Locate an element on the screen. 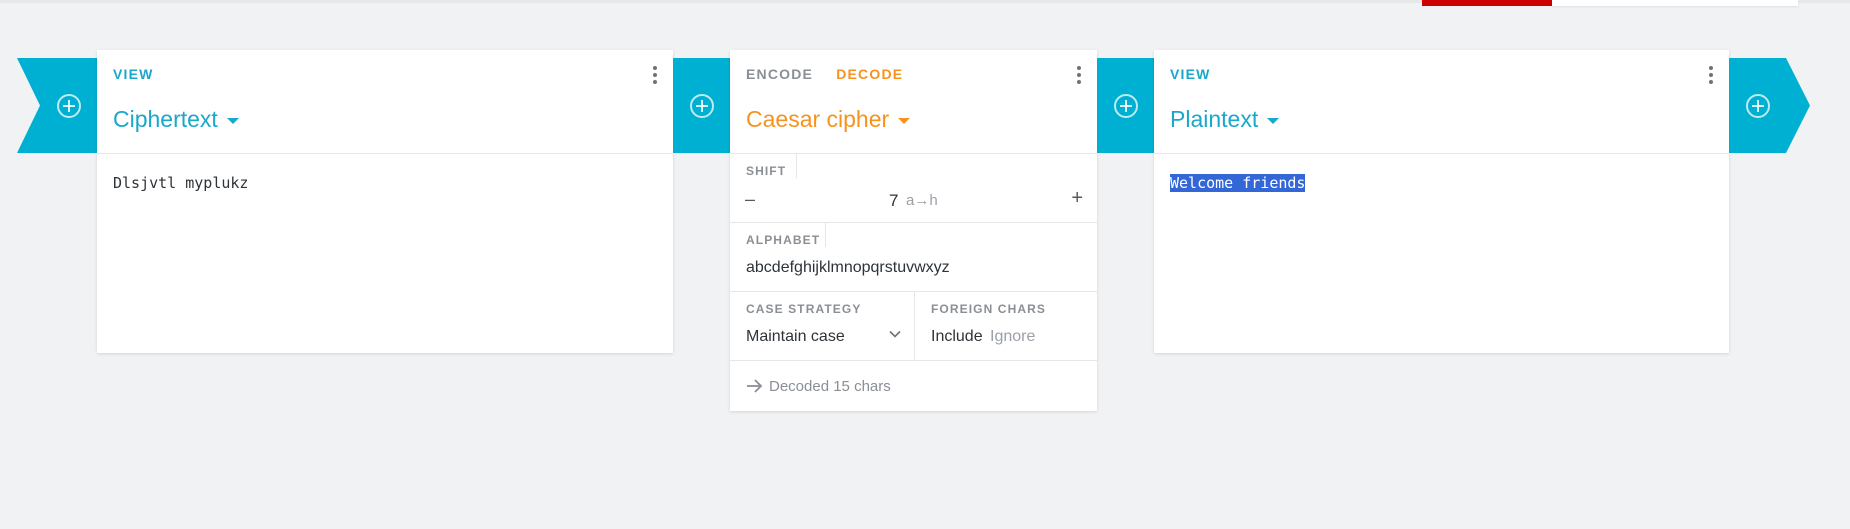  card-title-dropdown: Ciphertext is located at coordinates (176, 119).